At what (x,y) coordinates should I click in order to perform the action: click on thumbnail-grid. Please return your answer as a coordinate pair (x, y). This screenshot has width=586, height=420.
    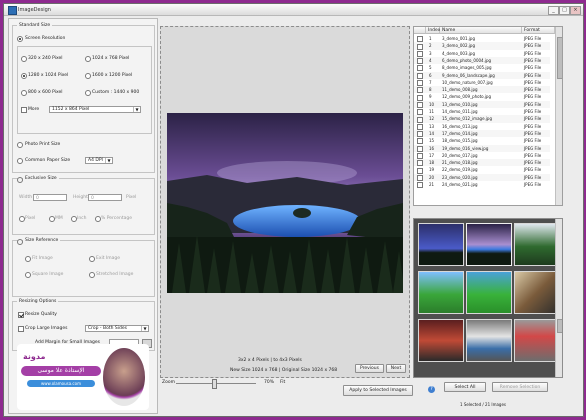
    Looking at the image, I should click on (488, 298).